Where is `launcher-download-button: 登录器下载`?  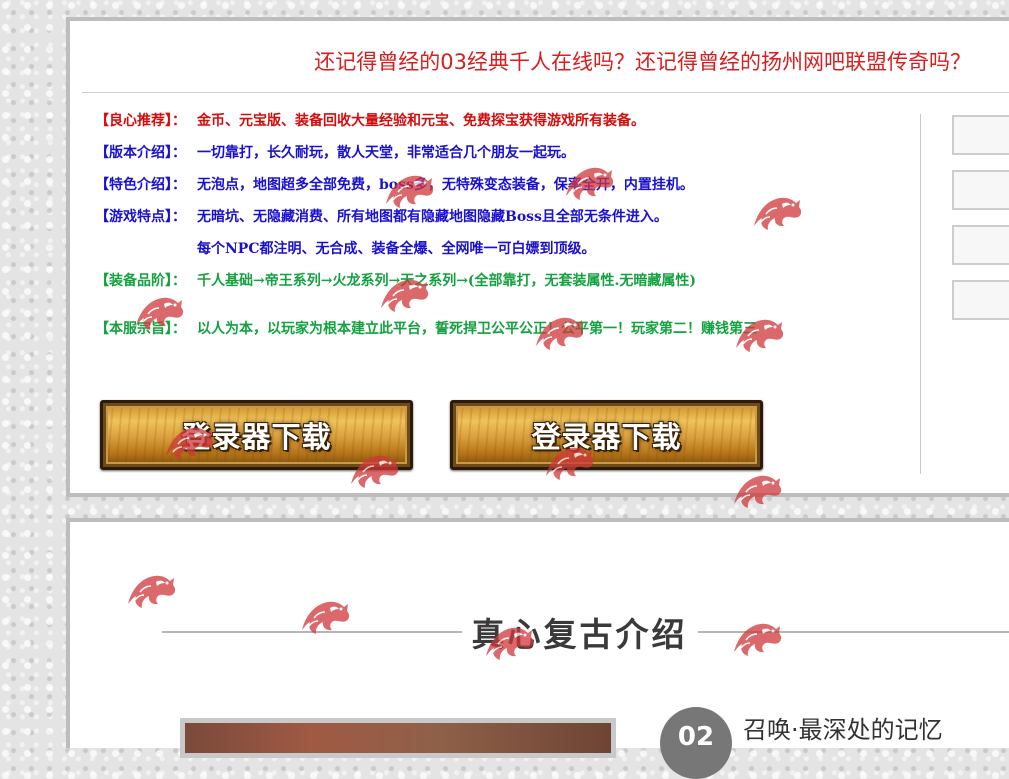
launcher-download-button: 登录器下载 is located at coordinates (256, 435).